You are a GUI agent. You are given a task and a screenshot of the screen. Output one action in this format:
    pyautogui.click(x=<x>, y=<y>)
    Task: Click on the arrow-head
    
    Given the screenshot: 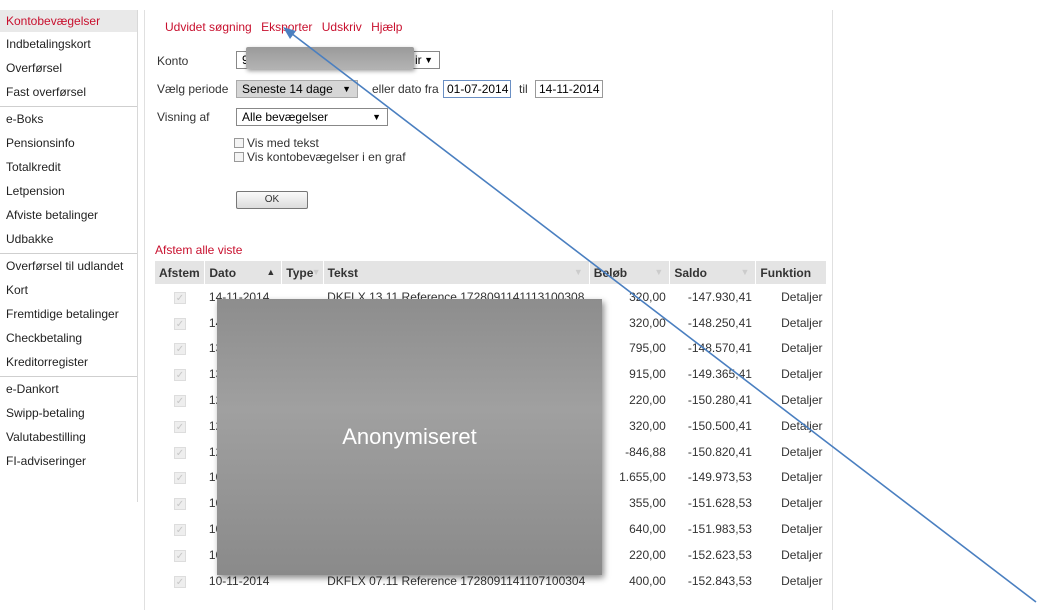 What is the action you would take?
    pyautogui.click(x=289, y=33)
    